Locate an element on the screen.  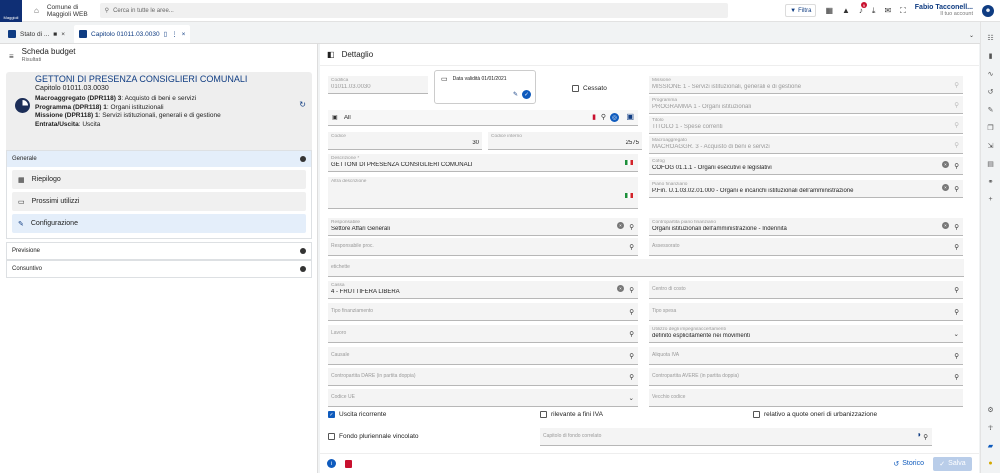
assessorato-field: Assessorato ⚲ is located at coordinates (806, 247).